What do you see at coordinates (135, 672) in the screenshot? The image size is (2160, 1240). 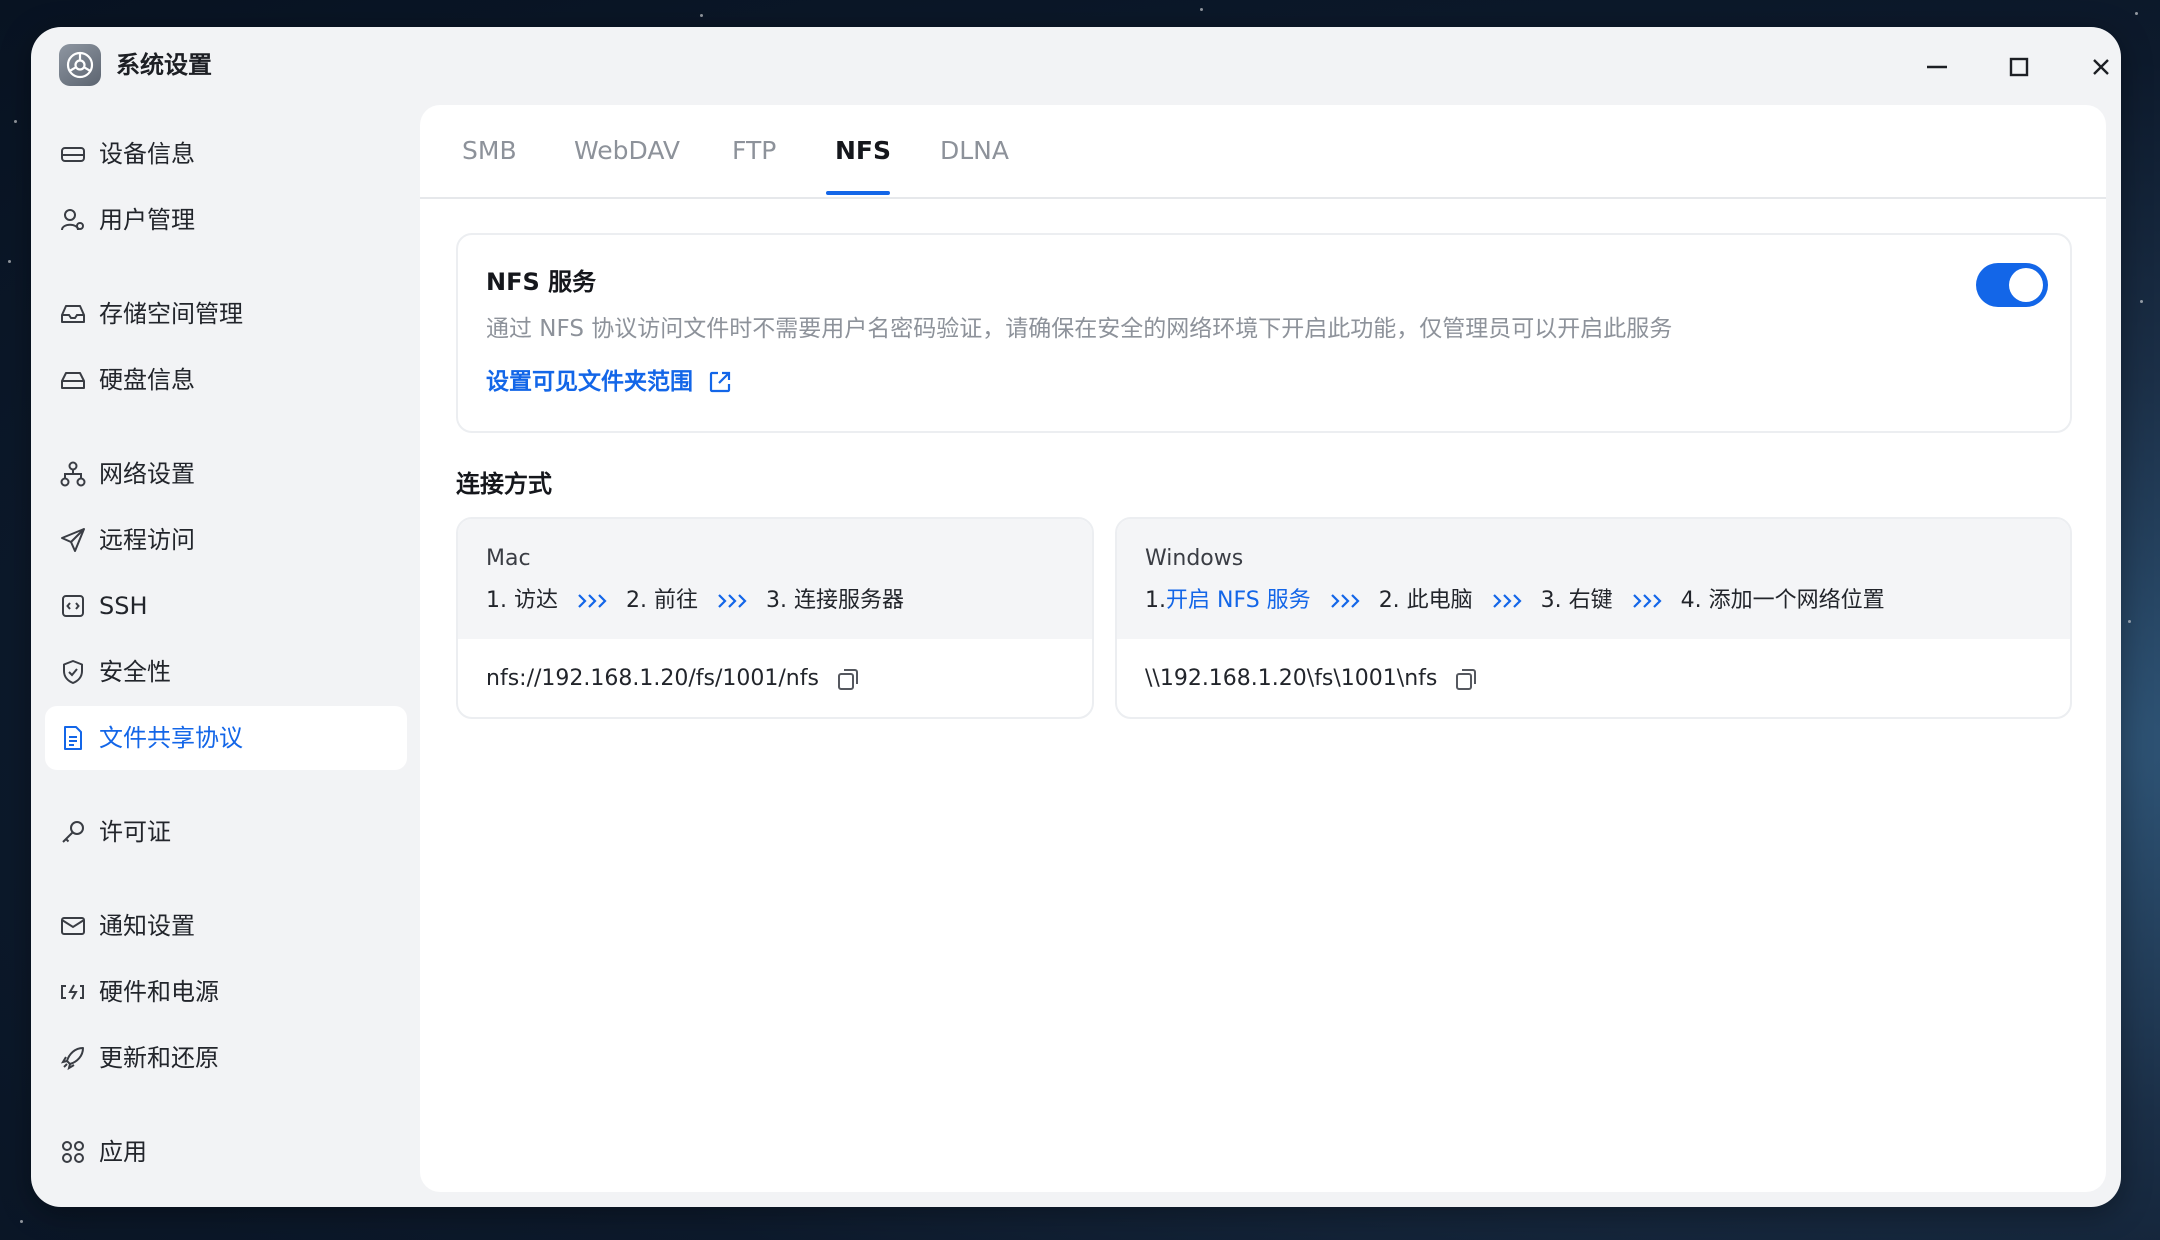 I see `sidebar-item-label: 安全性` at bounding box center [135, 672].